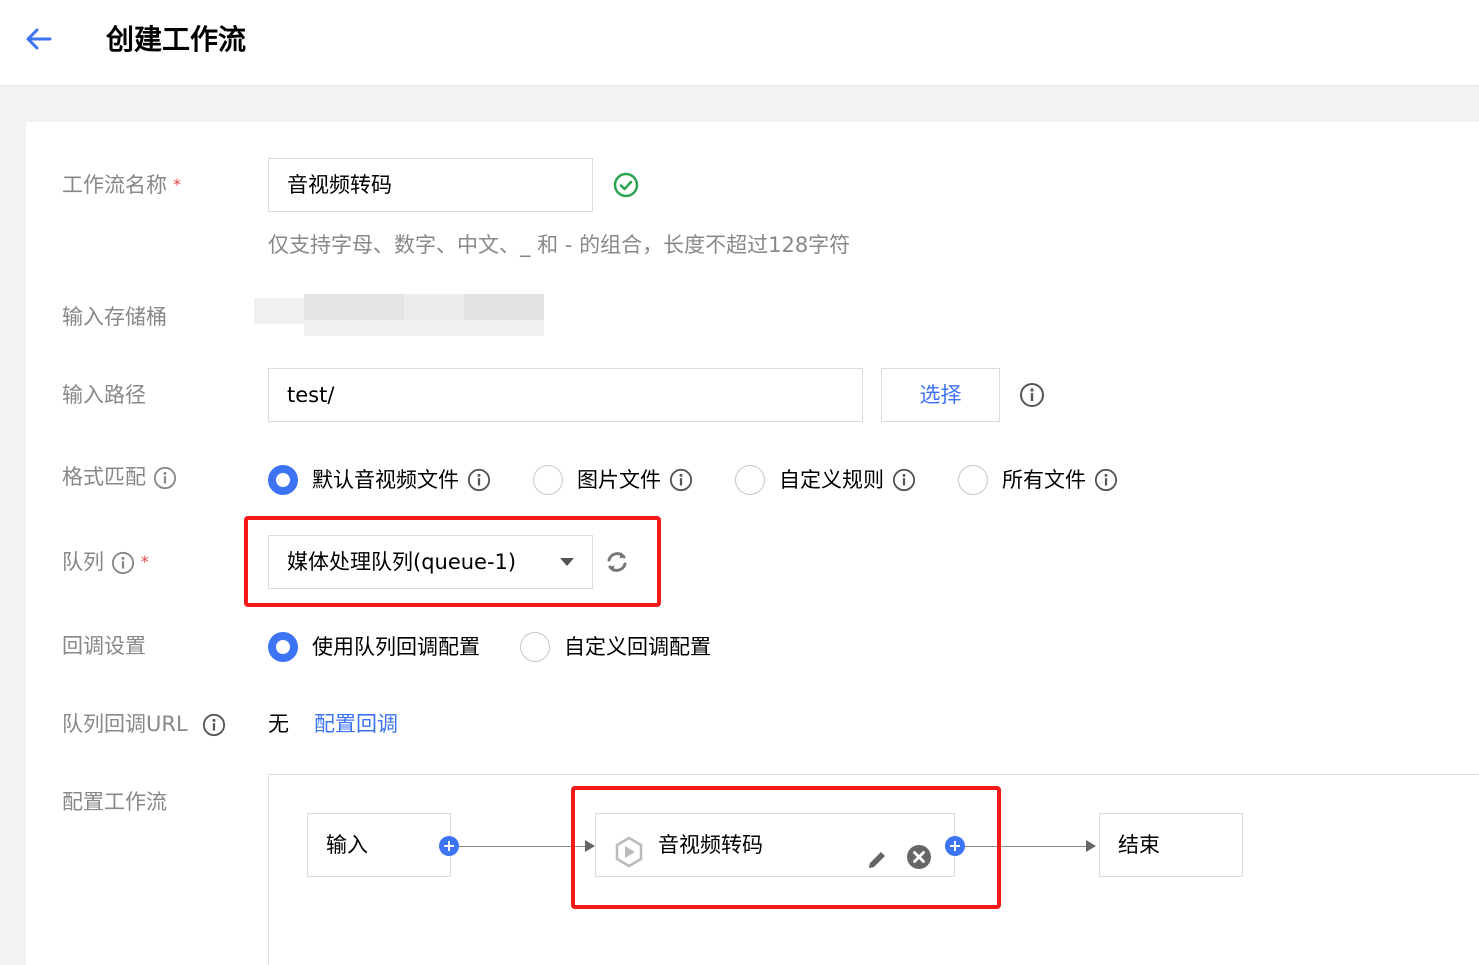 This screenshot has height=965, width=1479. Describe the element at coordinates (114, 317) in the screenshot. I see `input-bucket-label: 输入存储桶` at that location.